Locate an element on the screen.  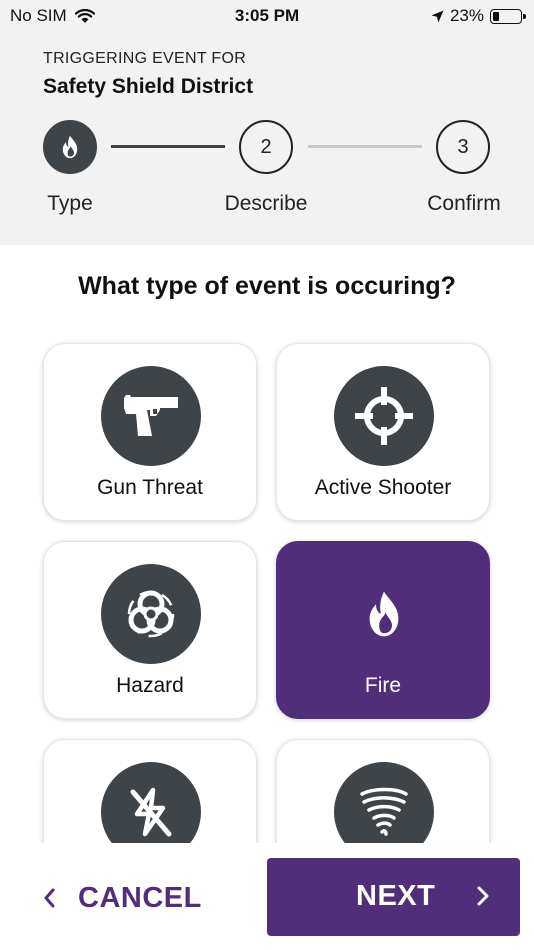
event-tile-gun-threat: Gun Threat is located at coordinates (150, 432).